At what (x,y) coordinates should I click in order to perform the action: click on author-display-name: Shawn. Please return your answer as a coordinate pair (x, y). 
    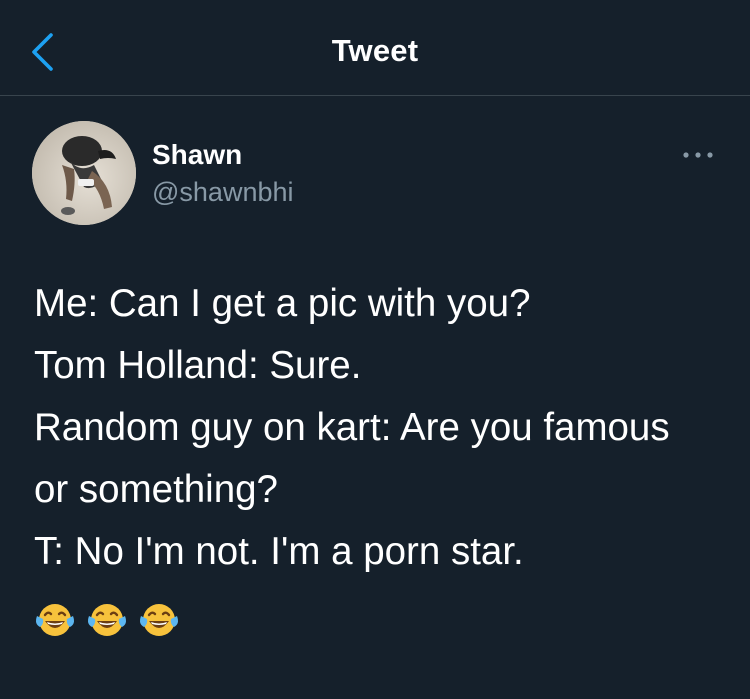
    Looking at the image, I should click on (197, 155).